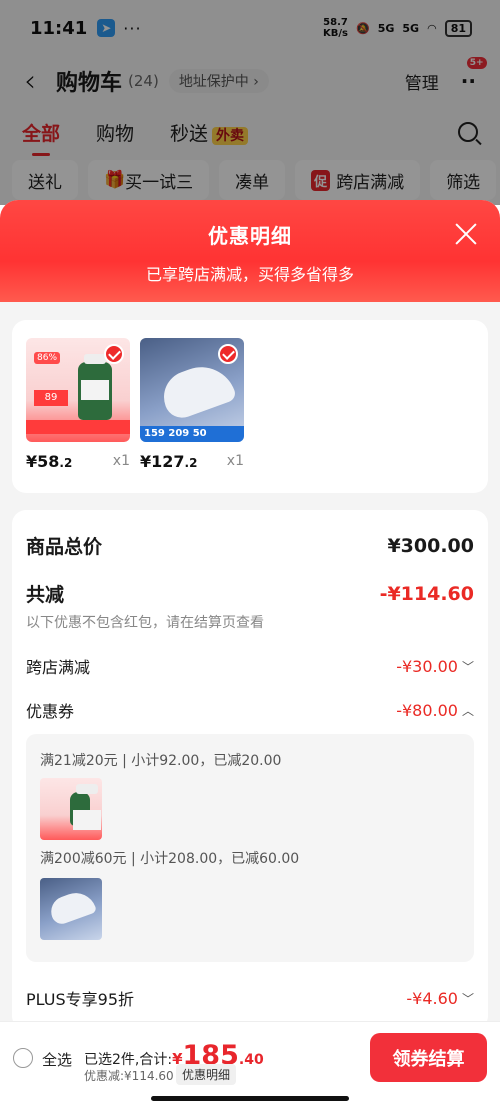  What do you see at coordinates (250, 593) in the screenshot?
I see `total-reduce-row: 共减 -¥114.60` at bounding box center [250, 593].